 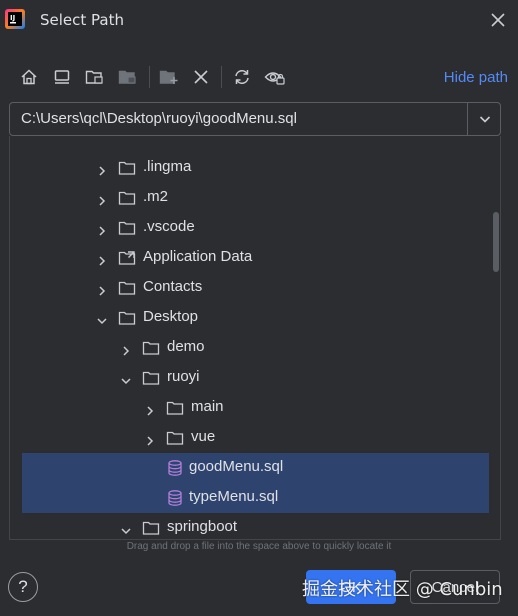 I want to click on folder-row: vue, so click(x=255, y=438).